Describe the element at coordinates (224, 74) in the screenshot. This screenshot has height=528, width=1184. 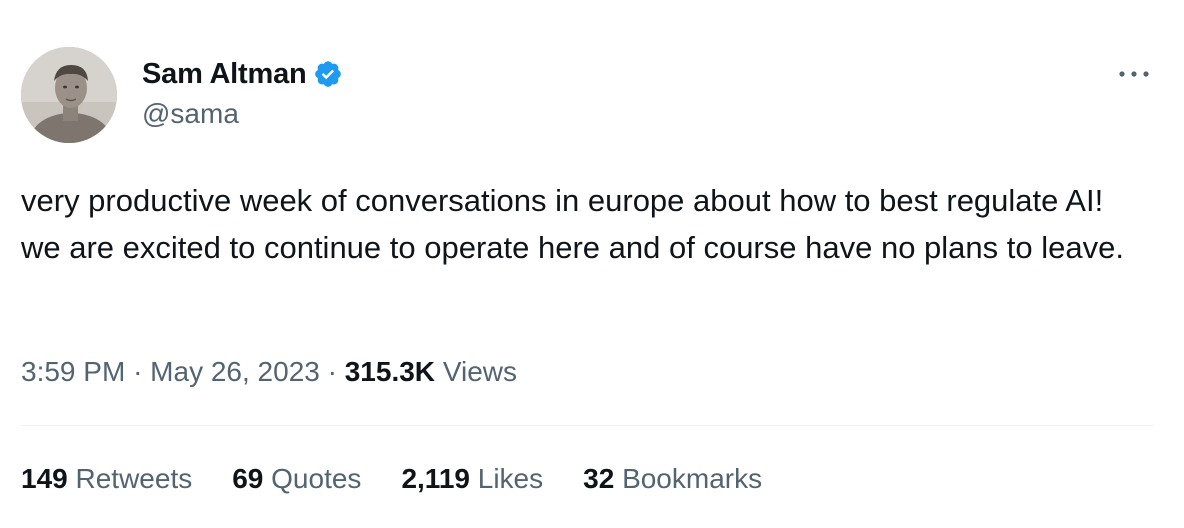
I see `author-display-name: Sam Altman` at that location.